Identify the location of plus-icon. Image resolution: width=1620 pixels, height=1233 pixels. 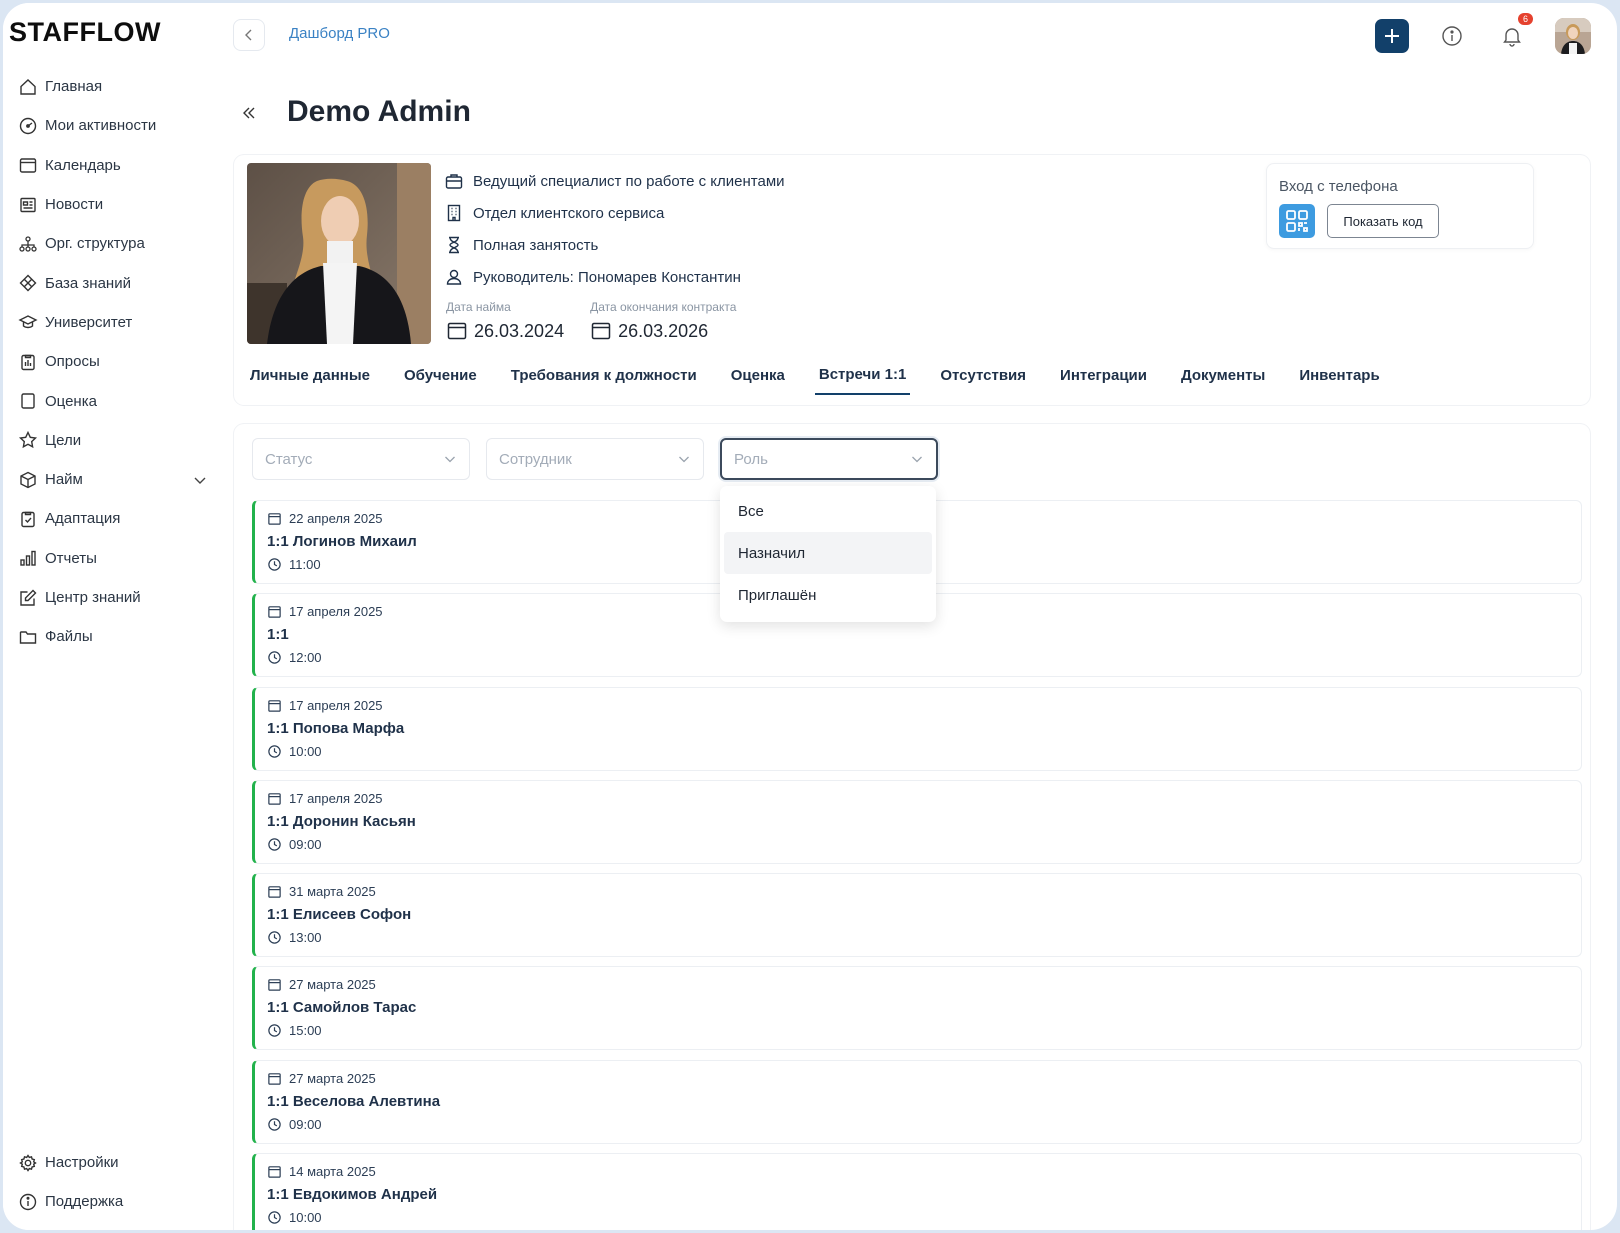
(1392, 36).